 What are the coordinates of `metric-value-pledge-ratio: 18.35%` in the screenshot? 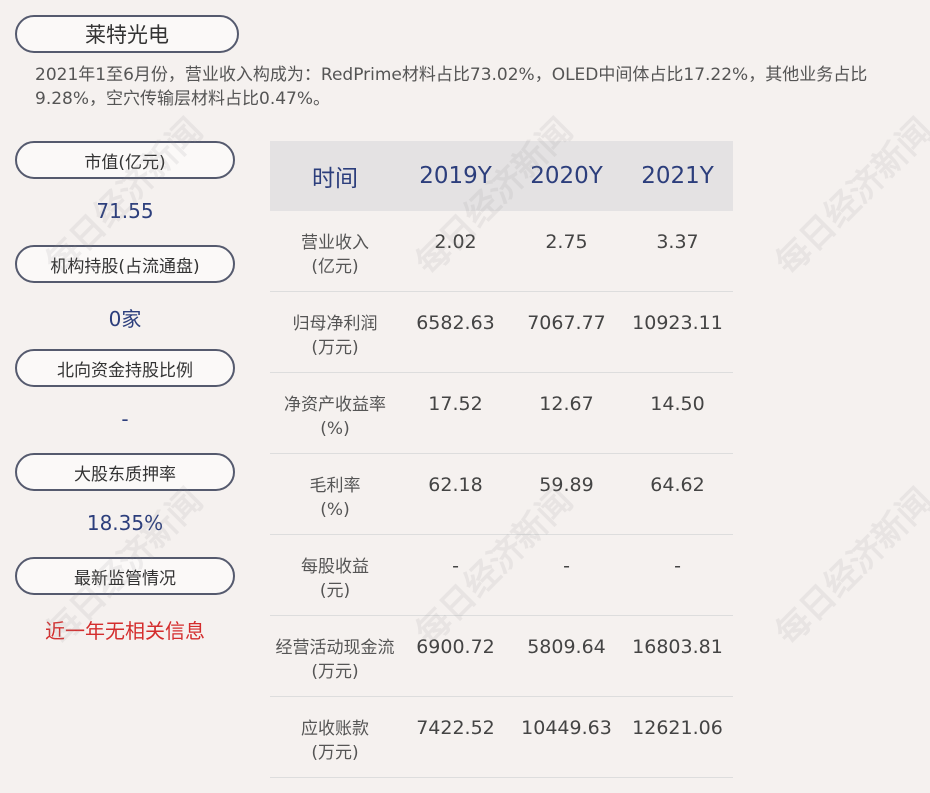 It's located at (125, 523).